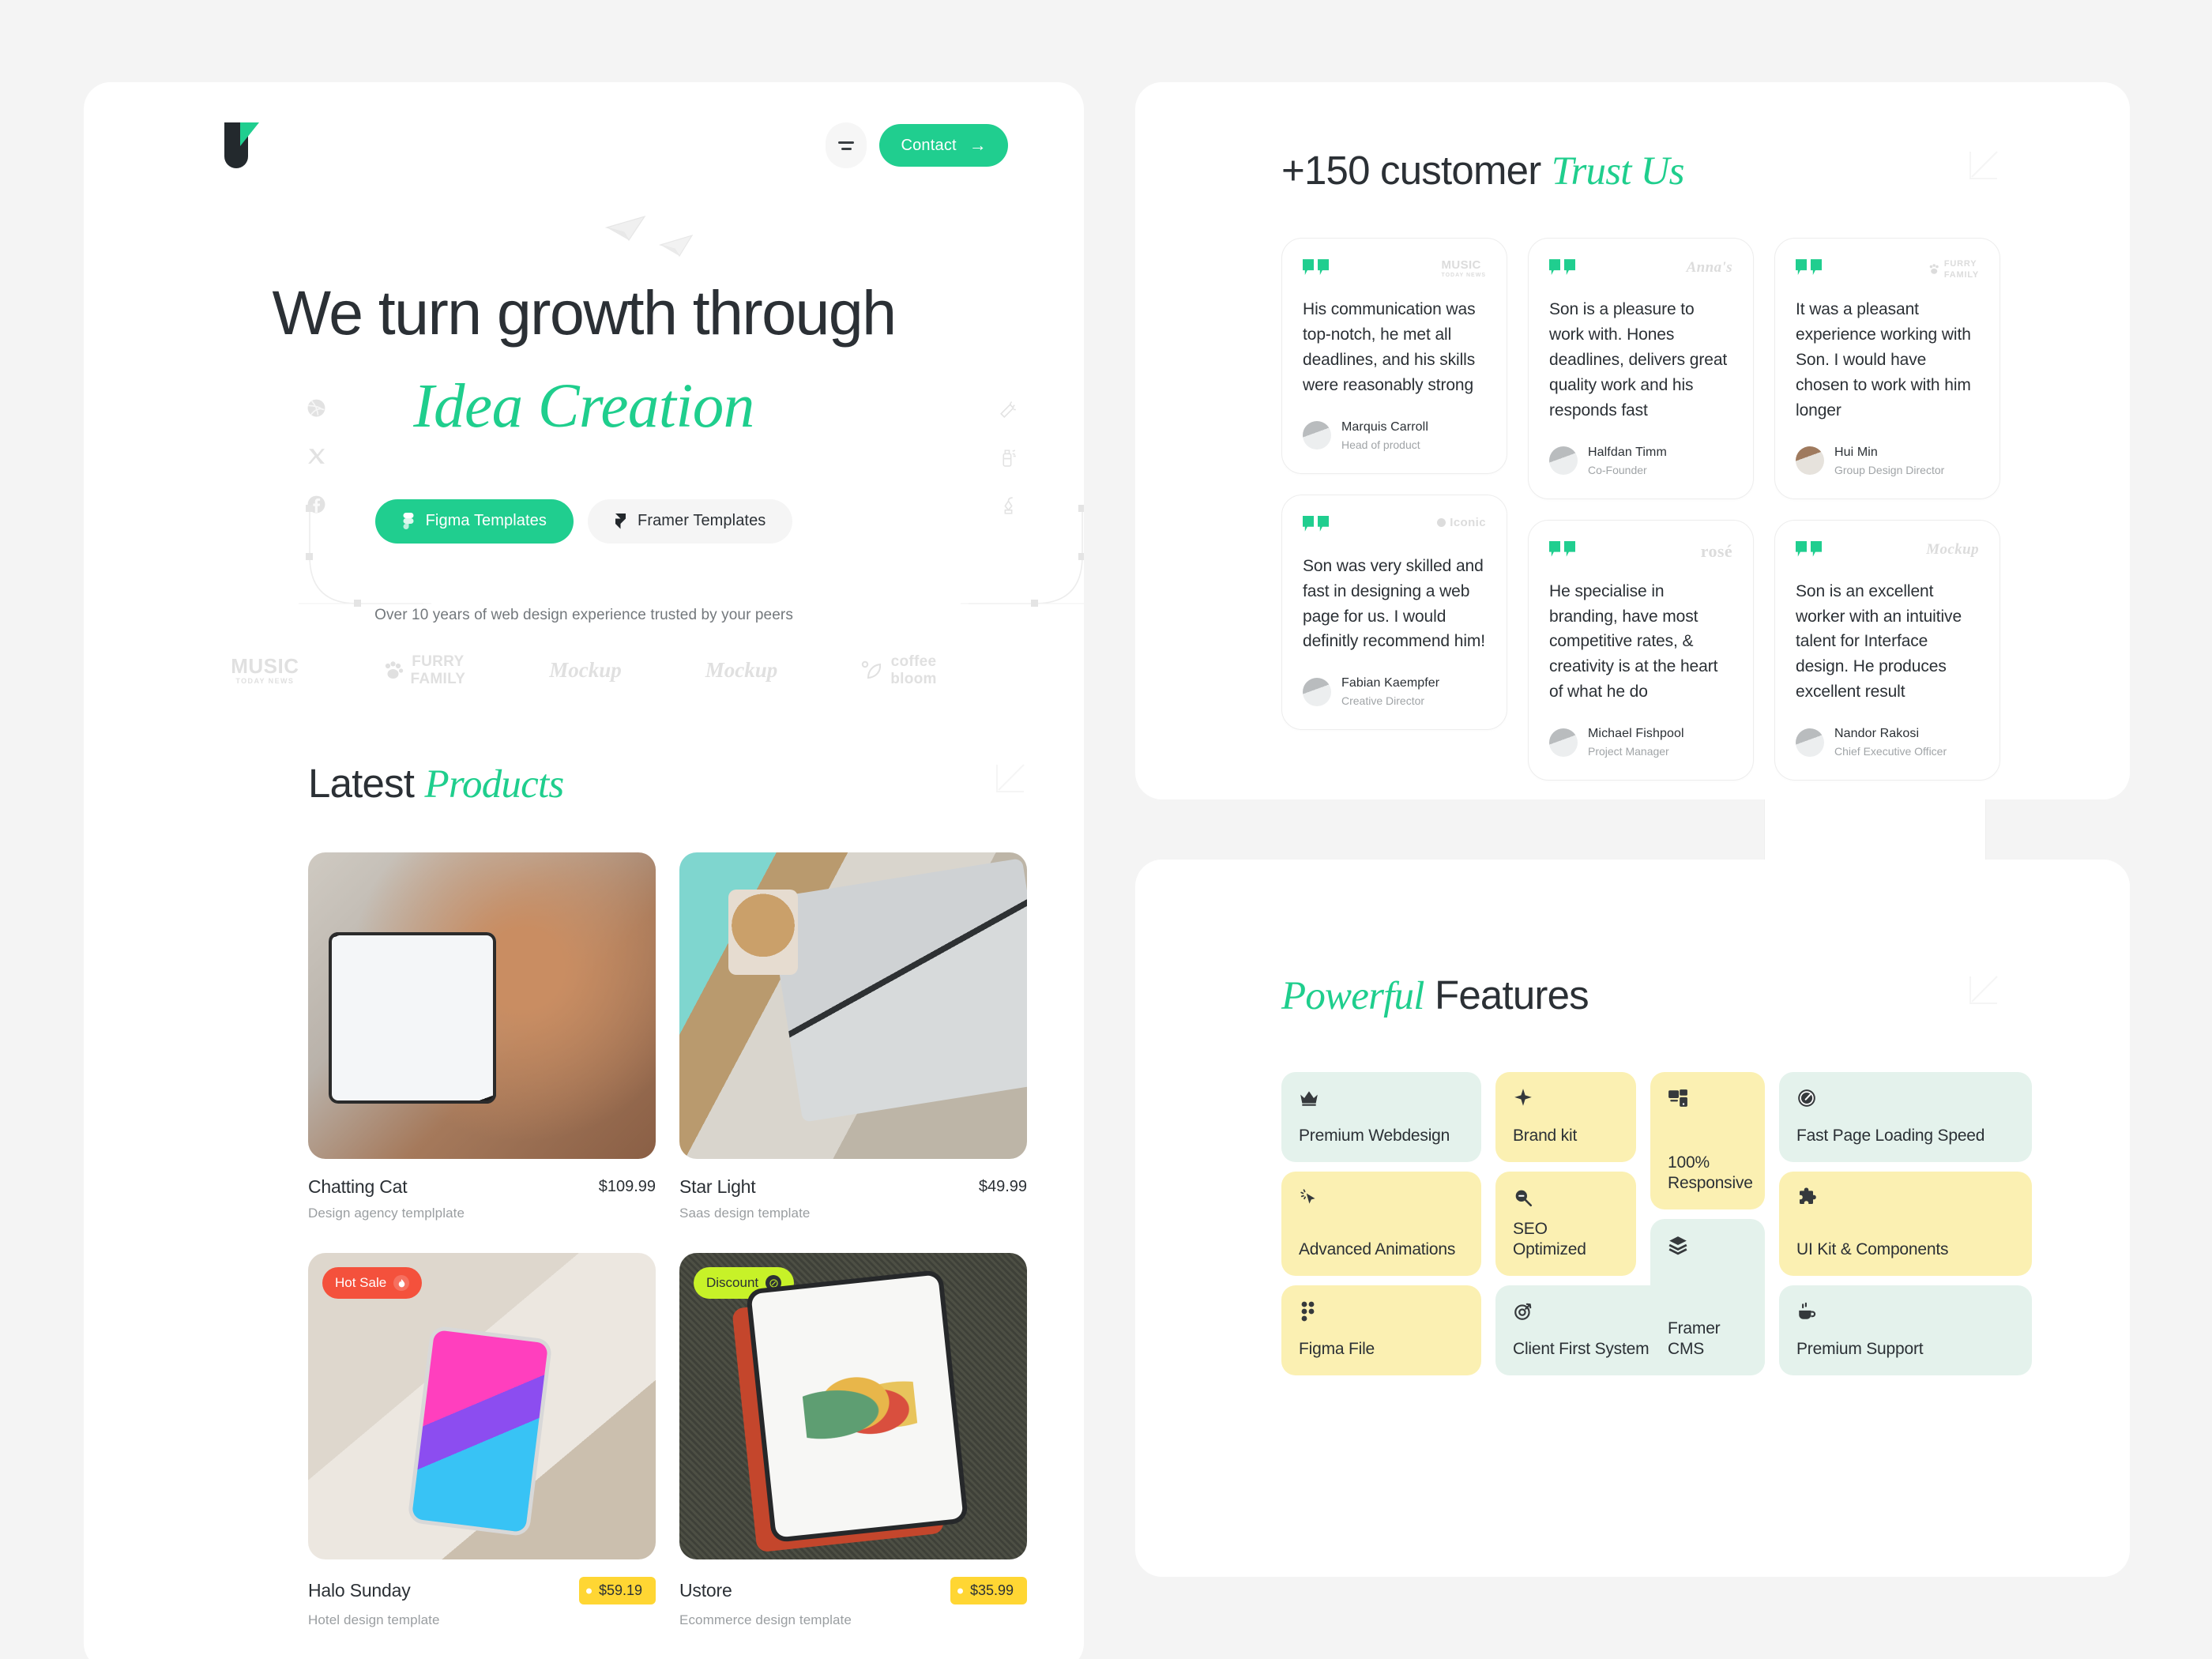 The width and height of the screenshot is (2212, 1659). What do you see at coordinates (1381, 1331) in the screenshot?
I see `feature-card: Figma File` at bounding box center [1381, 1331].